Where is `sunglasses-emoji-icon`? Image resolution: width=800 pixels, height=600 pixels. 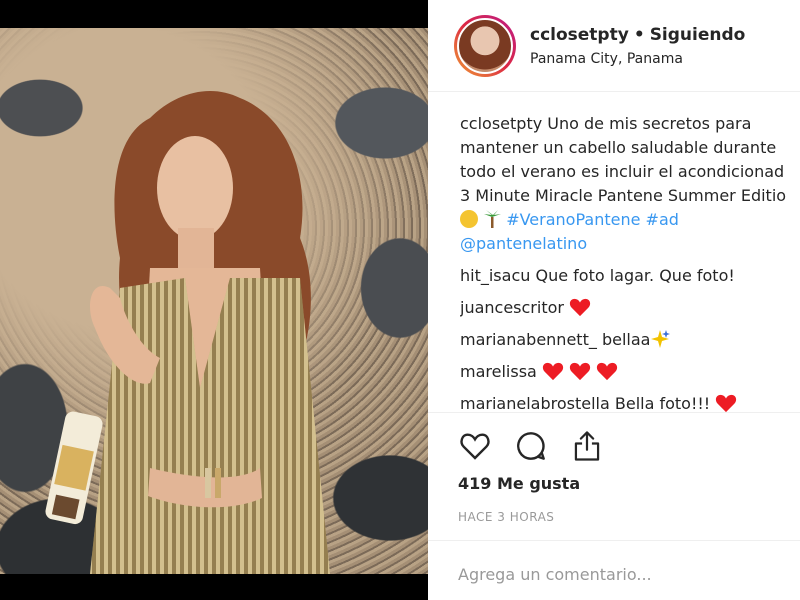 sunglasses-emoji-icon is located at coordinates (469, 219).